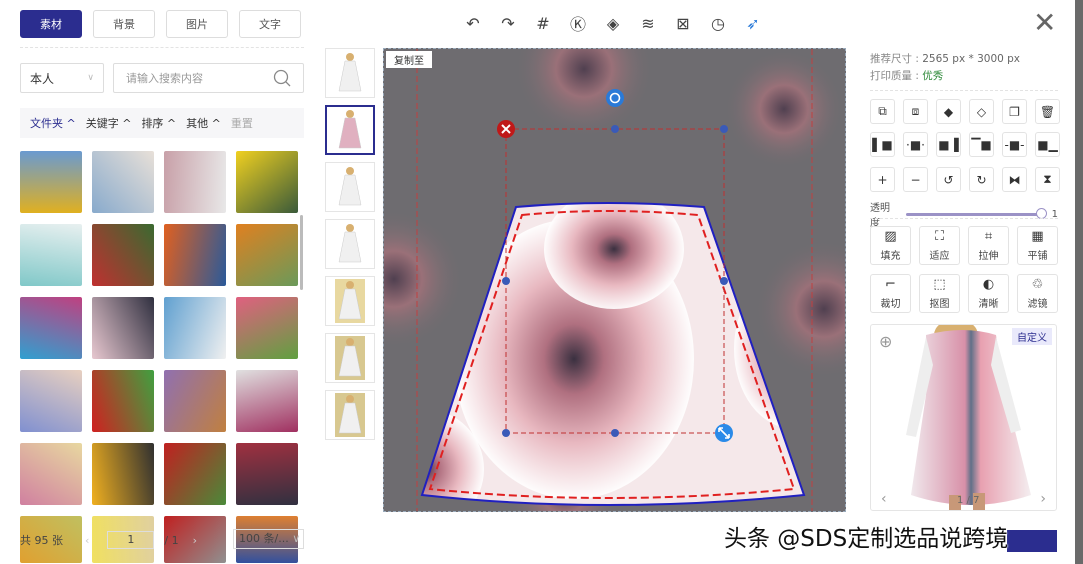 The image size is (1083, 564). Describe the element at coordinates (976, 213) in the screenshot. I see `opacity-slider` at that location.